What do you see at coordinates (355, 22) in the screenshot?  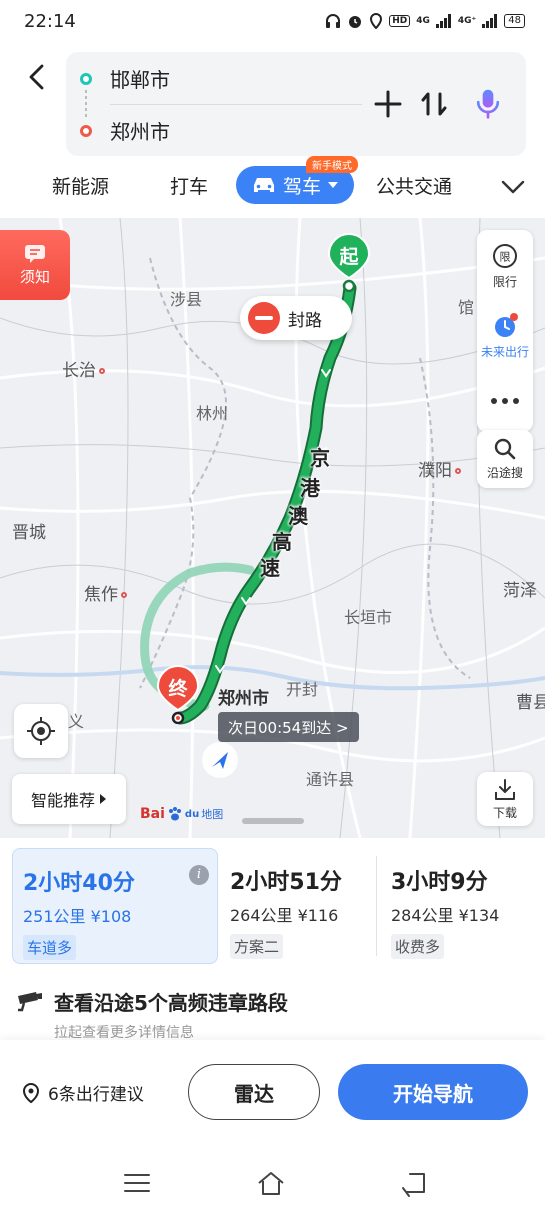 I see `alarm-icon` at bounding box center [355, 22].